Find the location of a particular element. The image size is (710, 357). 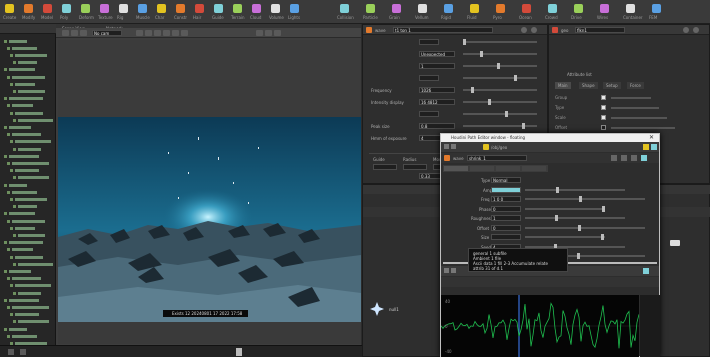

section-field is located at coordinates (385, 167).